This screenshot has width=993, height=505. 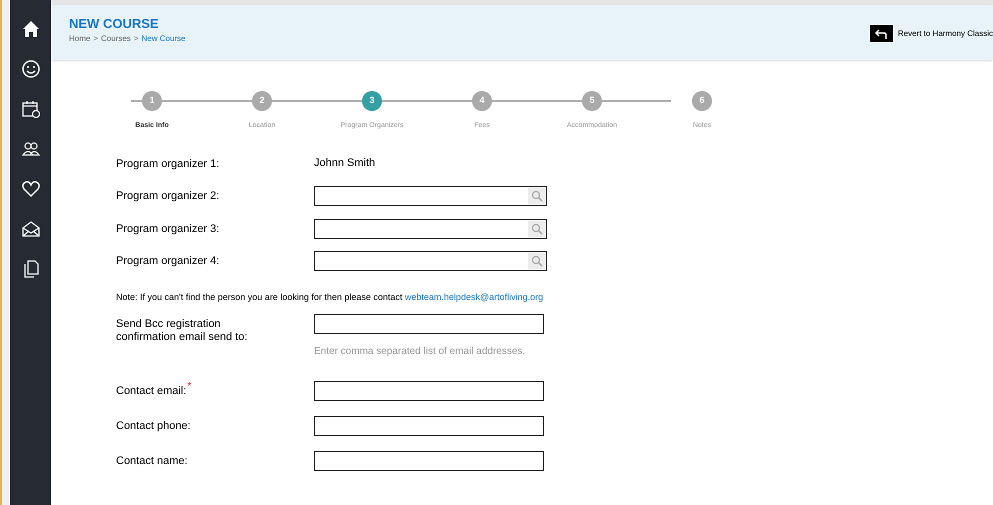 I want to click on envelope-icon, so click(x=31, y=229).